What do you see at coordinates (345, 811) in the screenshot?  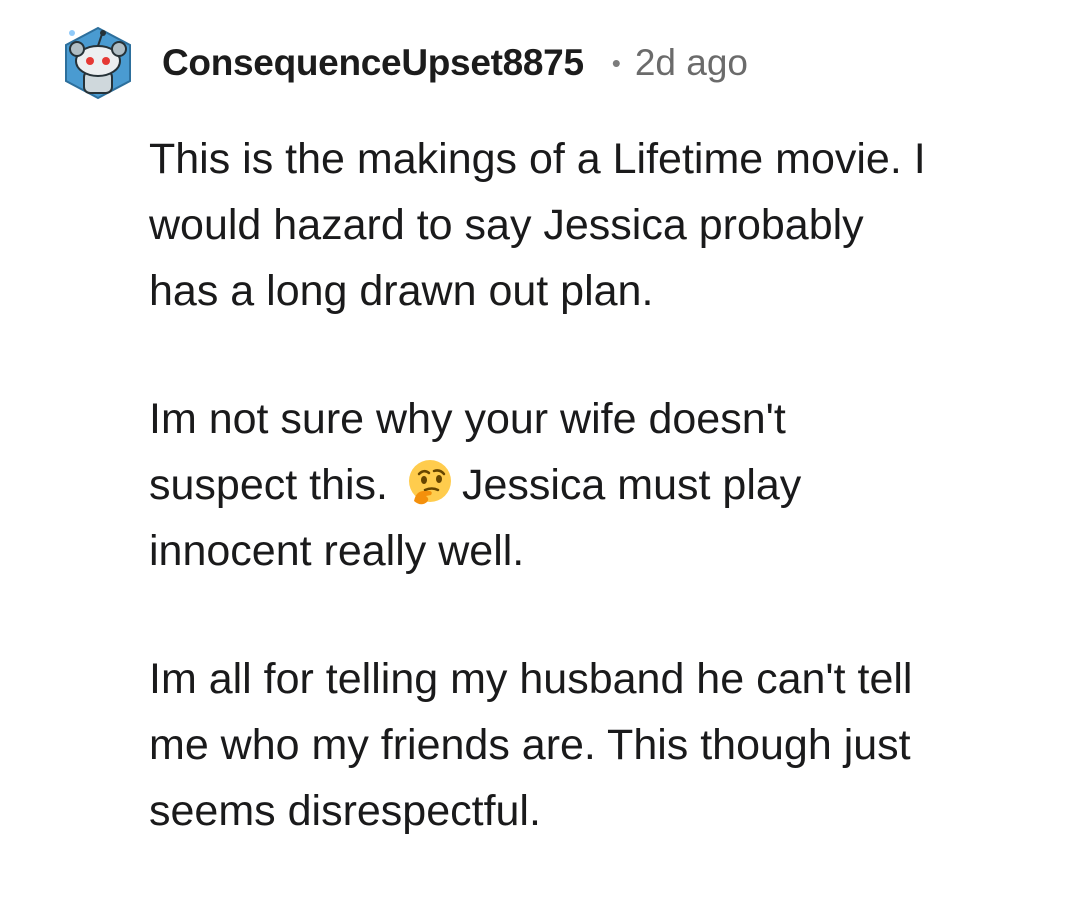 I see `text-line: seems disrespectful.` at bounding box center [345, 811].